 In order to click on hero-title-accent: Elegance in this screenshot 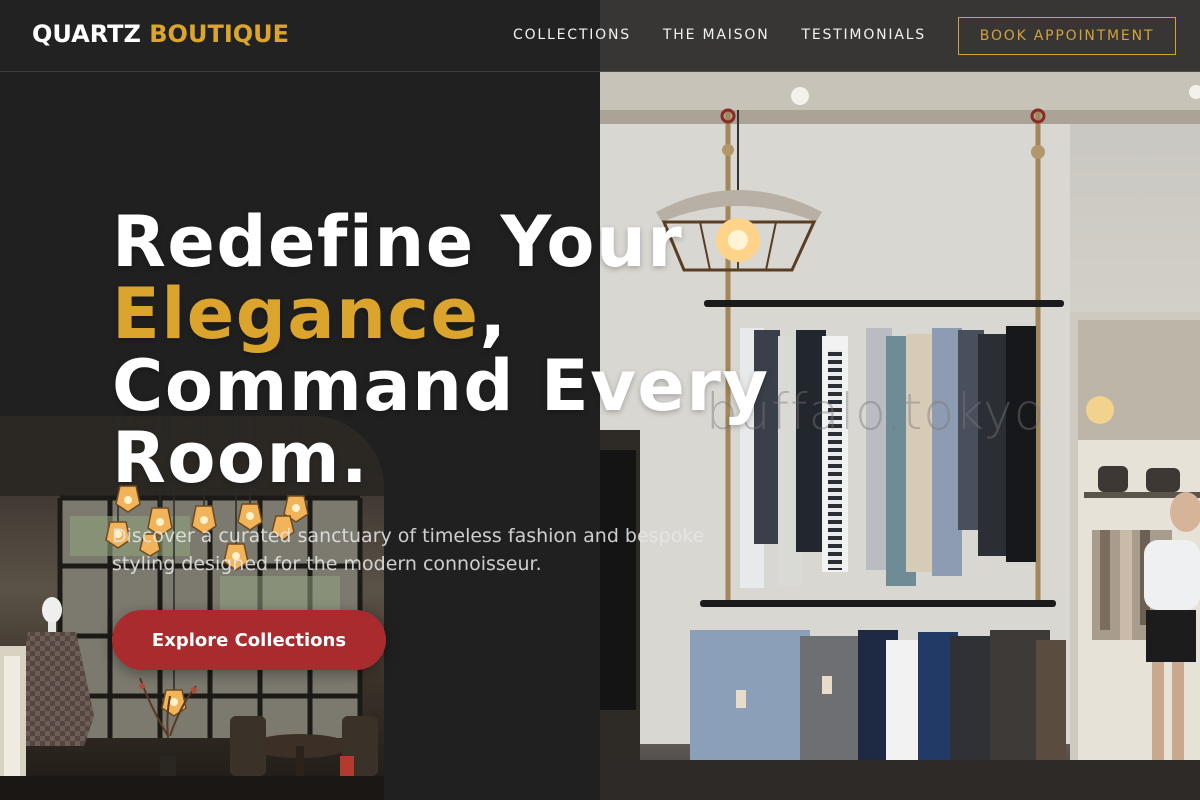, I will do `click(296, 314)`.